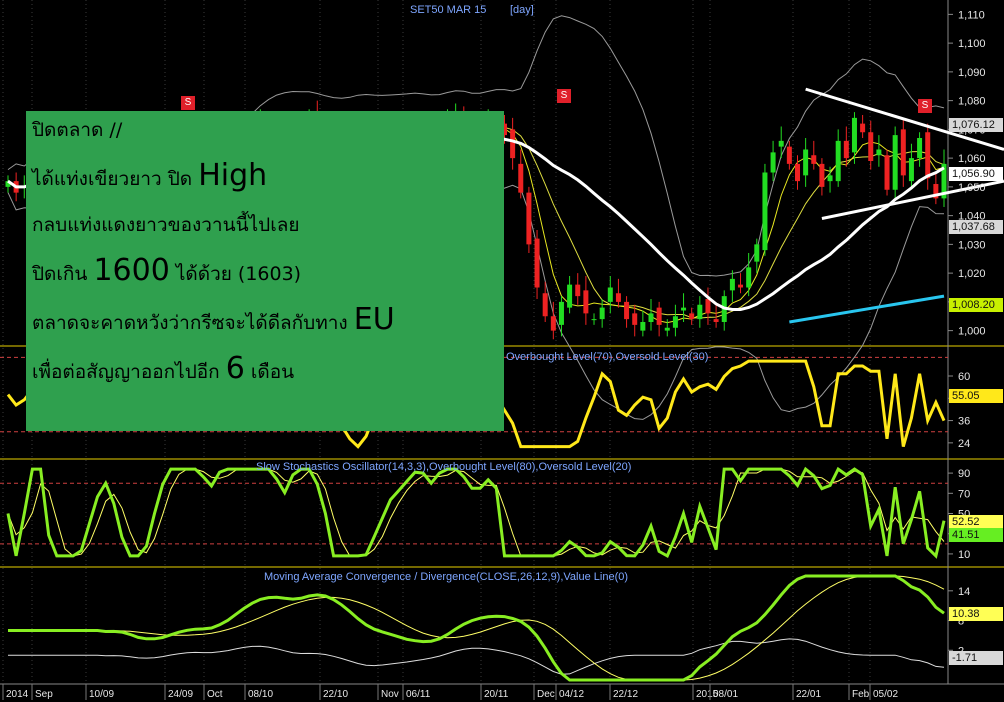  I want to click on stochastic-k-line, so click(476, 512).